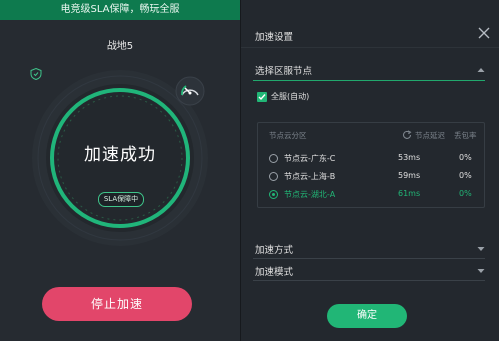 The height and width of the screenshot is (341, 499). I want to click on status-text: 加速成功, so click(120, 155).